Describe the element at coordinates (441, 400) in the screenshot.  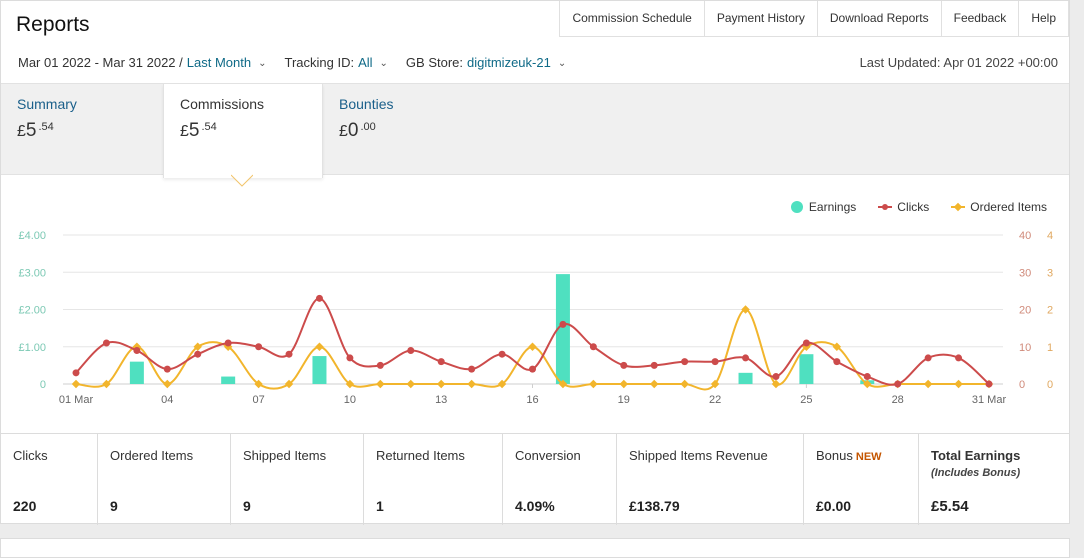
I see `x-tick-label: 13` at that location.